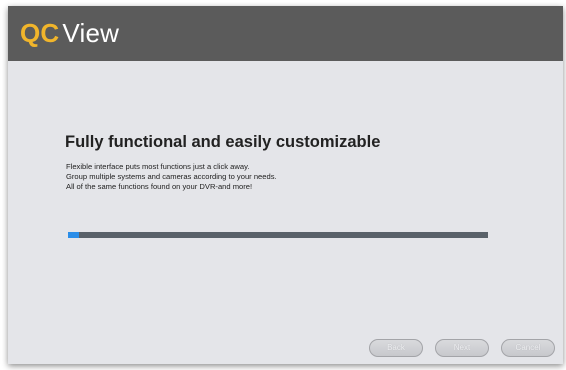  Describe the element at coordinates (285, 33) in the screenshot. I see `header-bar: QC View` at that location.